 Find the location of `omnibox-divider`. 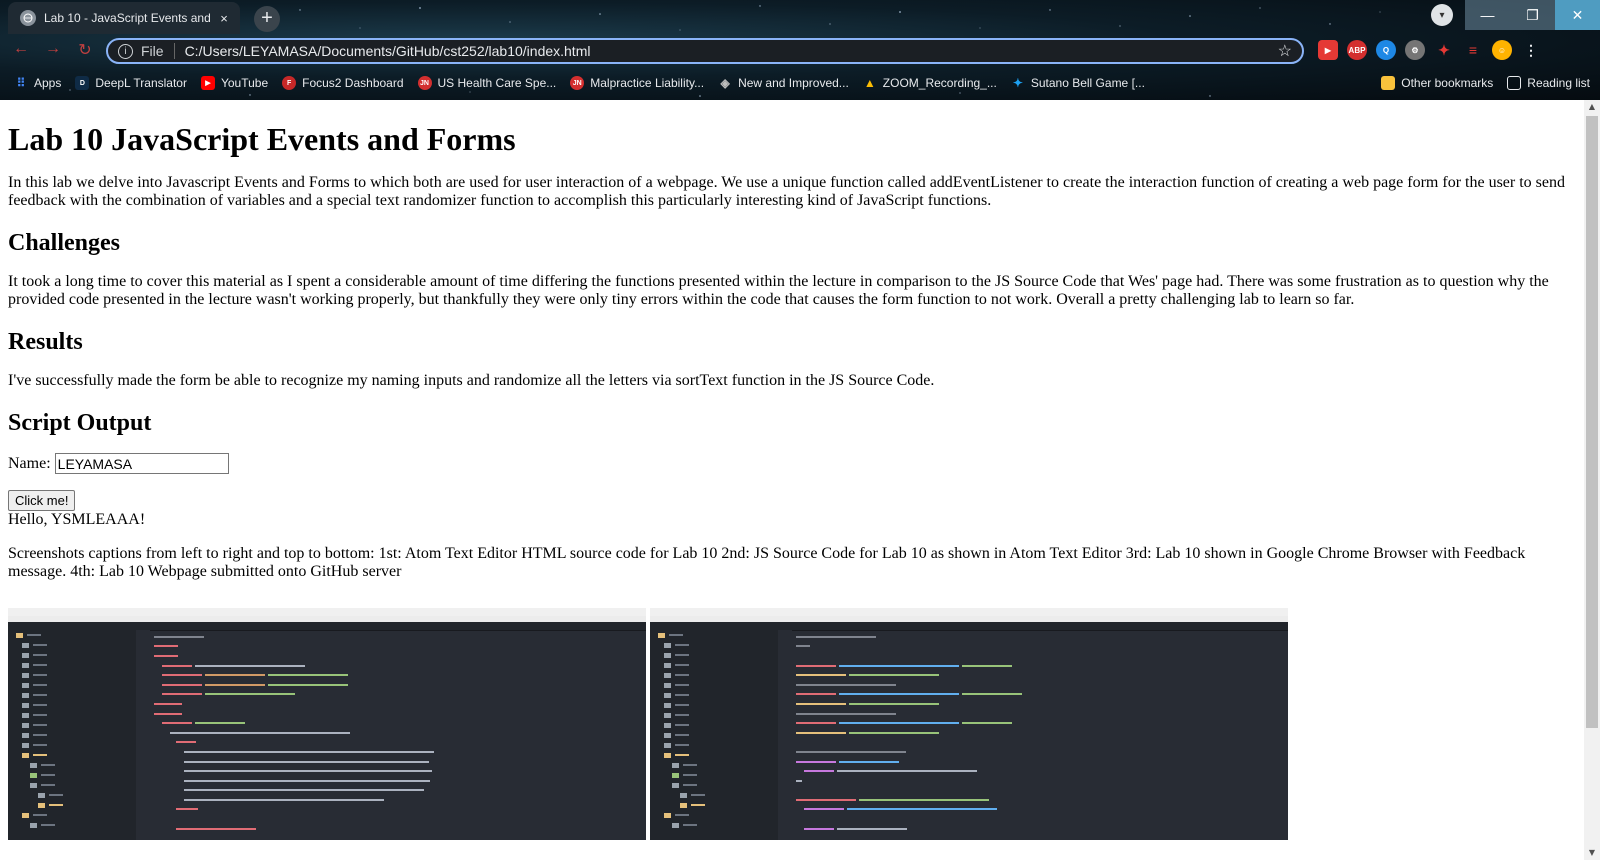

omnibox-divider is located at coordinates (174, 51).